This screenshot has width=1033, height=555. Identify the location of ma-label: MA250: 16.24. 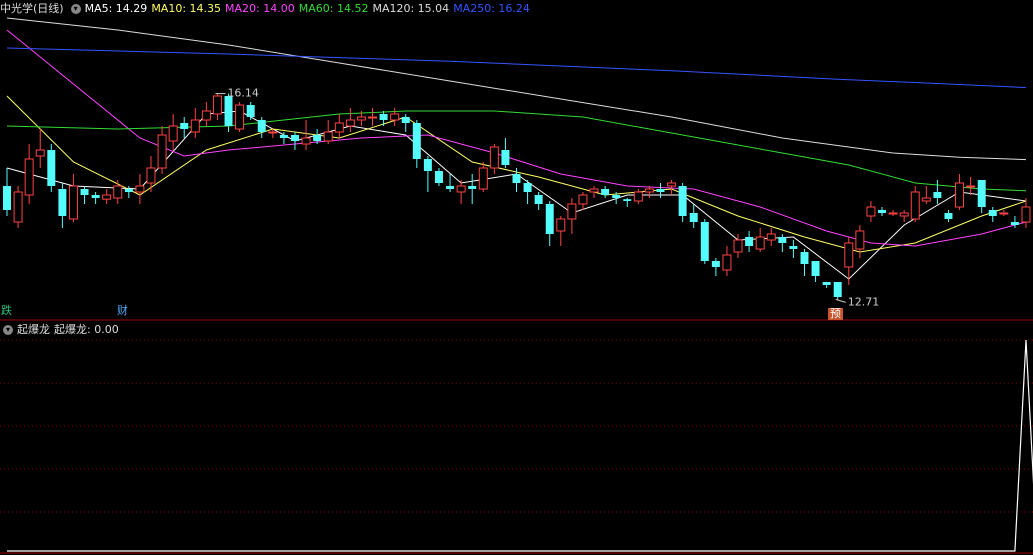
(491, 8).